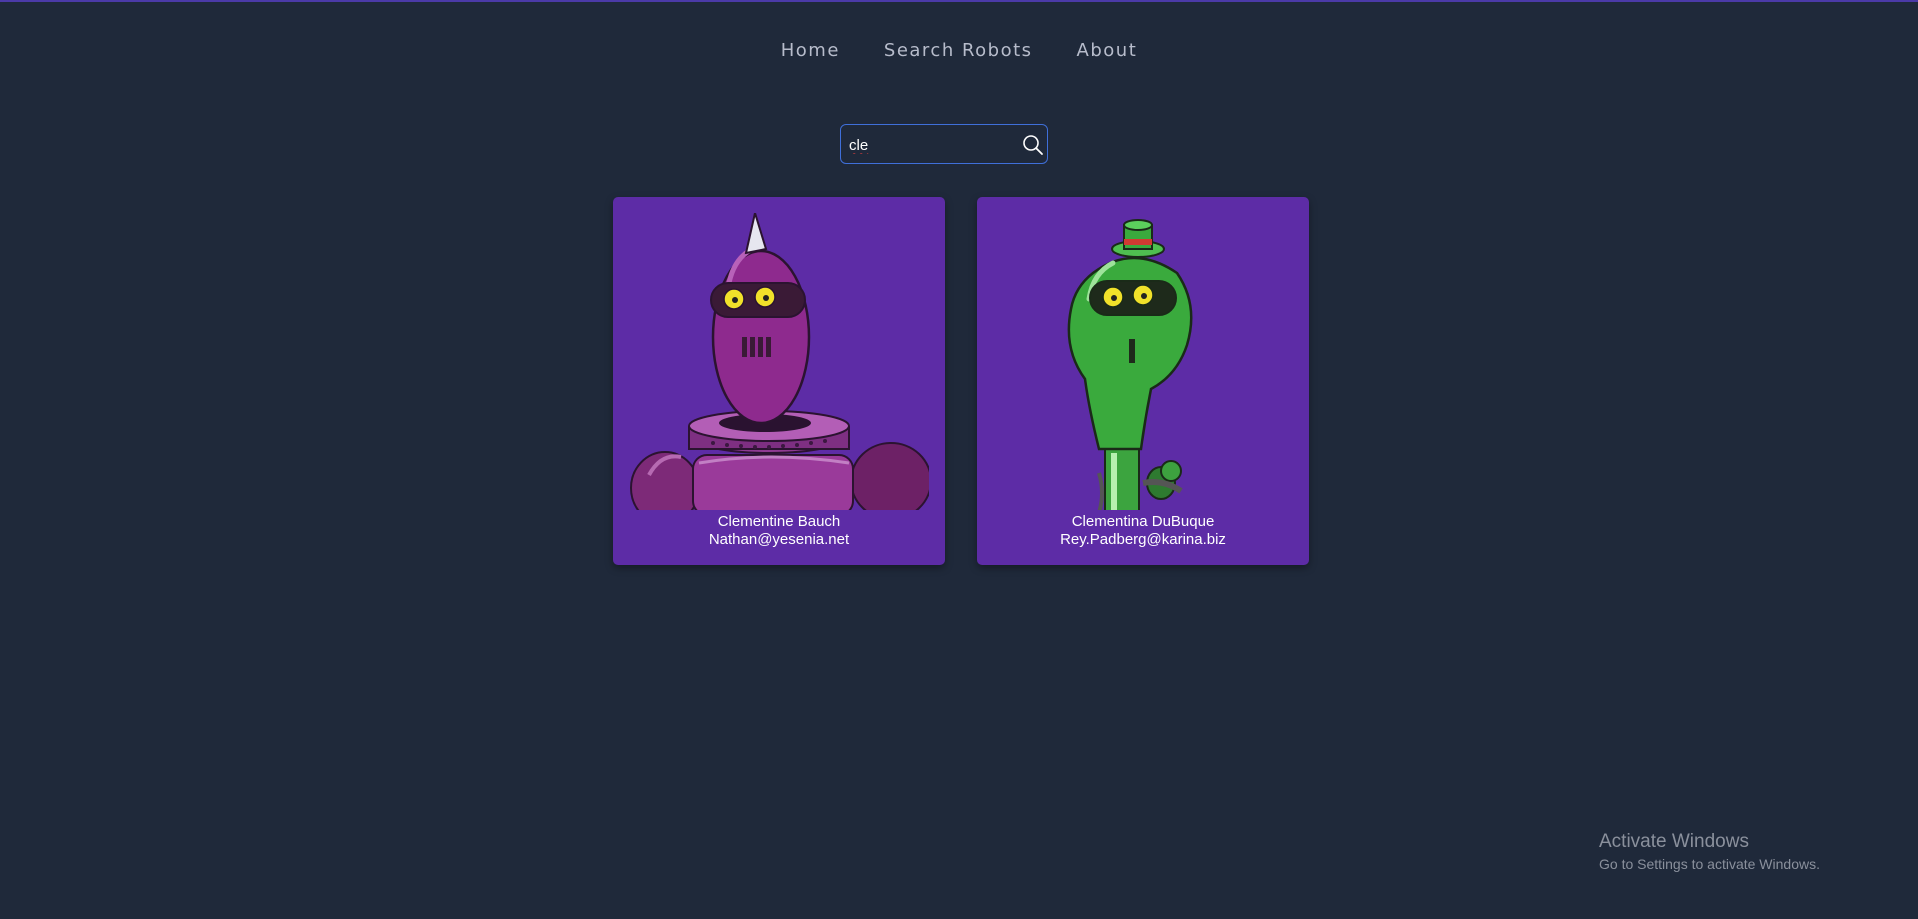 The height and width of the screenshot is (919, 1918). Describe the element at coordinates (929, 145) in the screenshot. I see `search-input` at that location.